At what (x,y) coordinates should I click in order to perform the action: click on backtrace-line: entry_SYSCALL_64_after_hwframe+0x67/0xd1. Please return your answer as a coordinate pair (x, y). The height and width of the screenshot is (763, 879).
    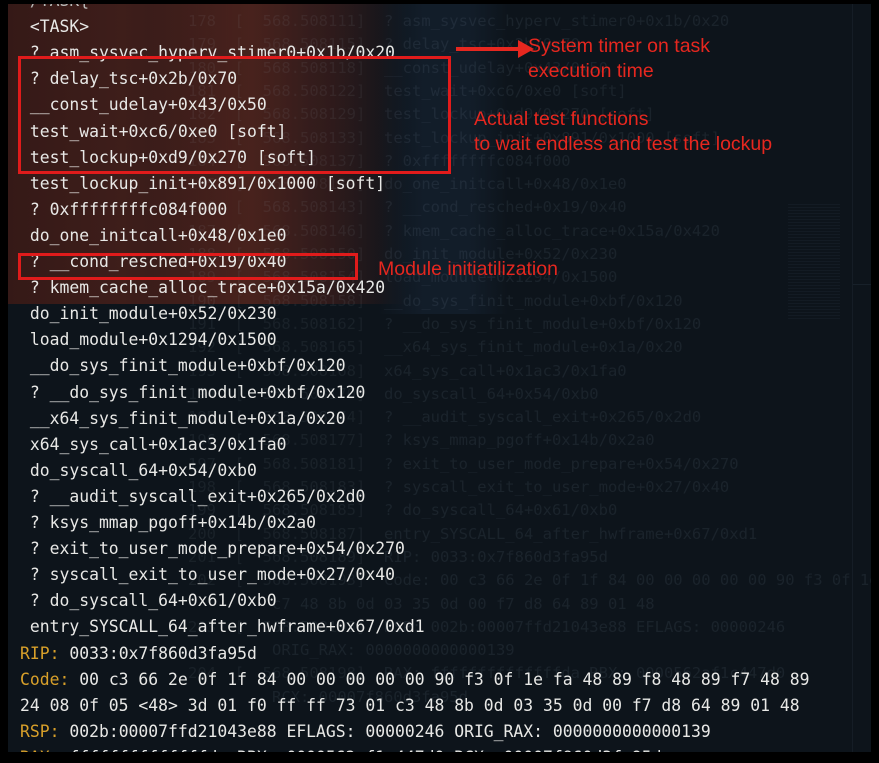
    Looking at the image, I should click on (222, 627).